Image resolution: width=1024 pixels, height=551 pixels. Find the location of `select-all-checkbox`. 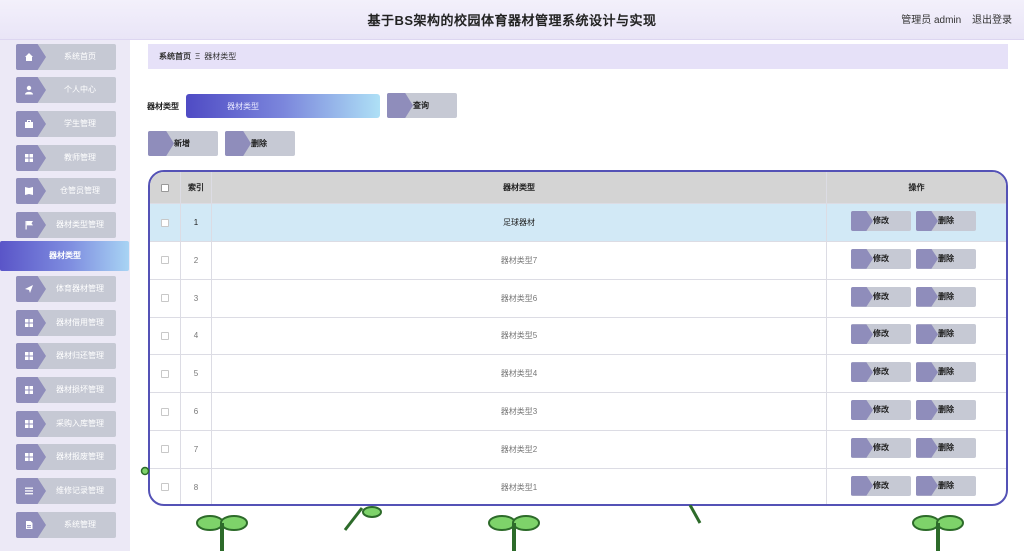

select-all-checkbox is located at coordinates (165, 187).